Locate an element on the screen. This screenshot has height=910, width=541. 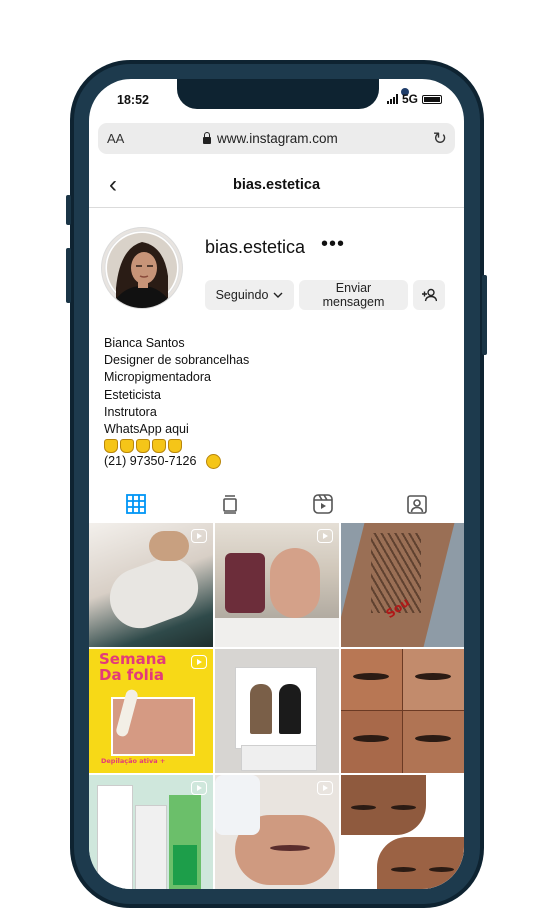
bio-phone: (21) 97350-7126 is located at coordinates (150, 461).